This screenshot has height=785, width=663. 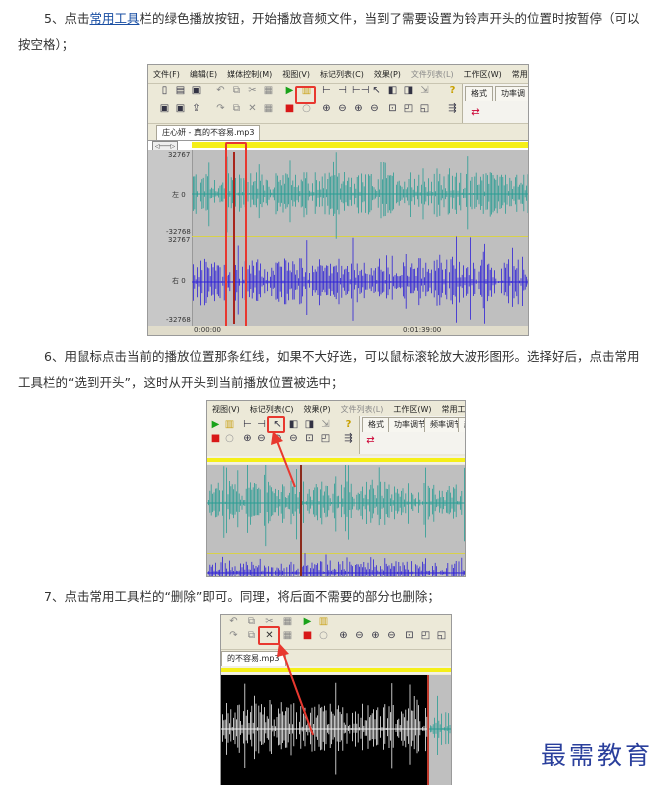 I want to click on cursor-icon: ↖, so click(x=376, y=90).